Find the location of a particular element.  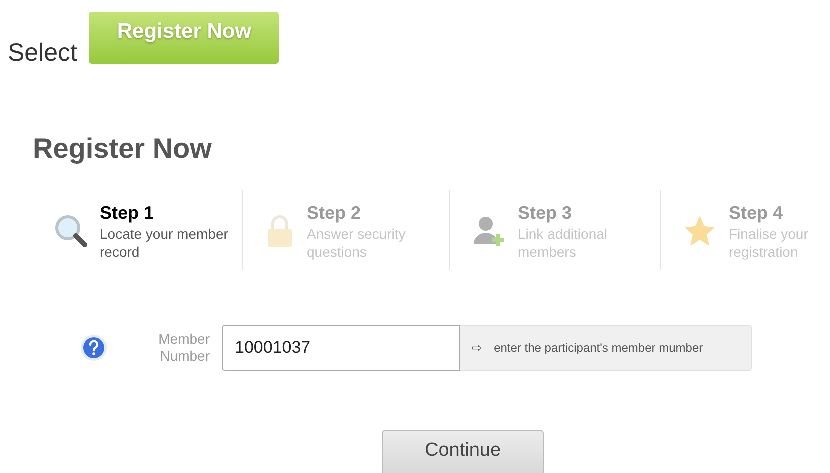

step-description: Finalise your registration is located at coordinates (769, 242).